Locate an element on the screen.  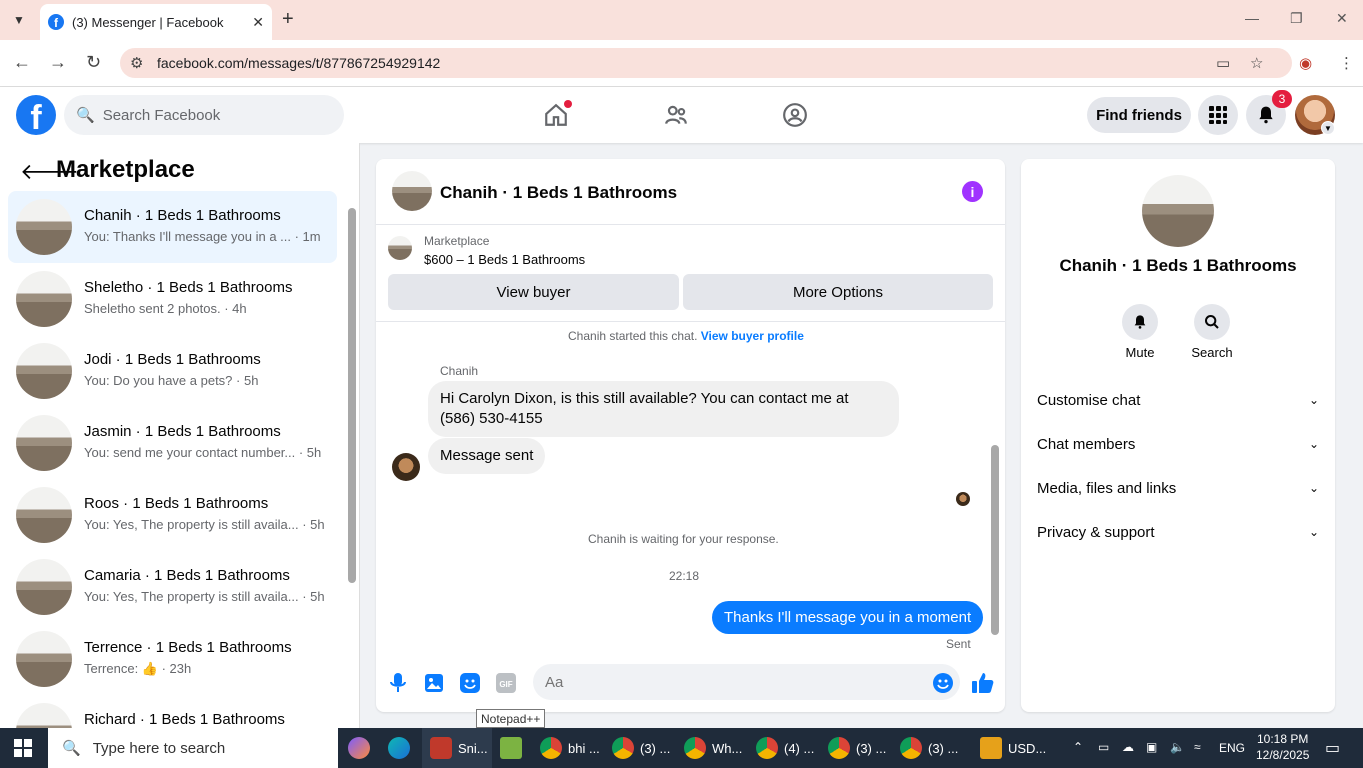
minimize-icon: — is located at coordinates (1252, 18).